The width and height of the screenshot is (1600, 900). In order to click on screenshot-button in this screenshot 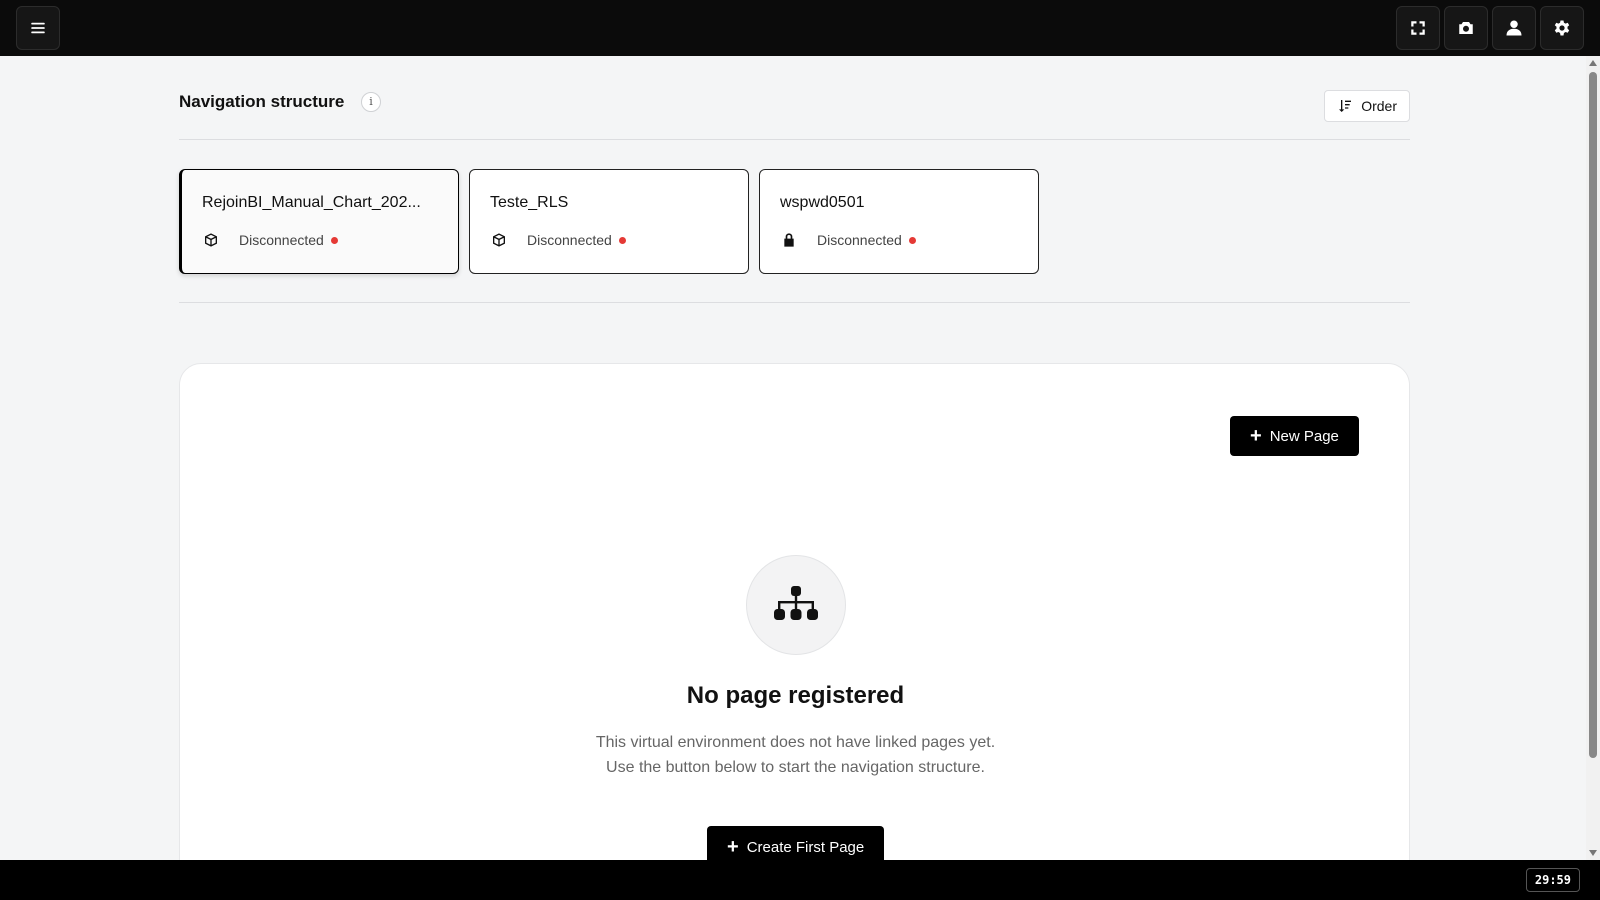, I will do `click(1466, 28)`.